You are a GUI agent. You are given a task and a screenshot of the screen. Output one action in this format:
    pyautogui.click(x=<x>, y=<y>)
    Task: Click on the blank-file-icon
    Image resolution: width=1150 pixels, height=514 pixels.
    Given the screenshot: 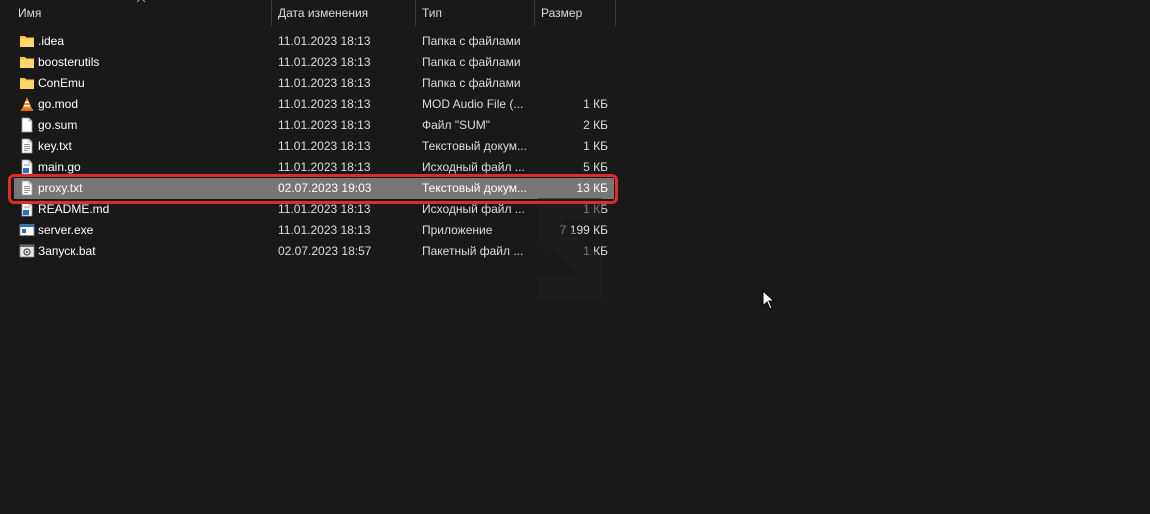 What is the action you would take?
    pyautogui.click(x=27, y=125)
    